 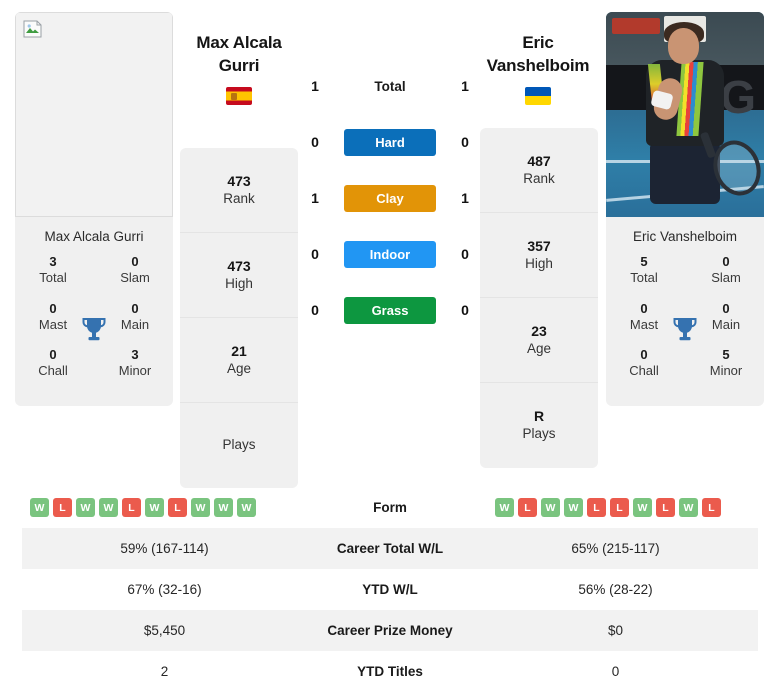 I want to click on banner-logo-letter: G, so click(x=738, y=96).